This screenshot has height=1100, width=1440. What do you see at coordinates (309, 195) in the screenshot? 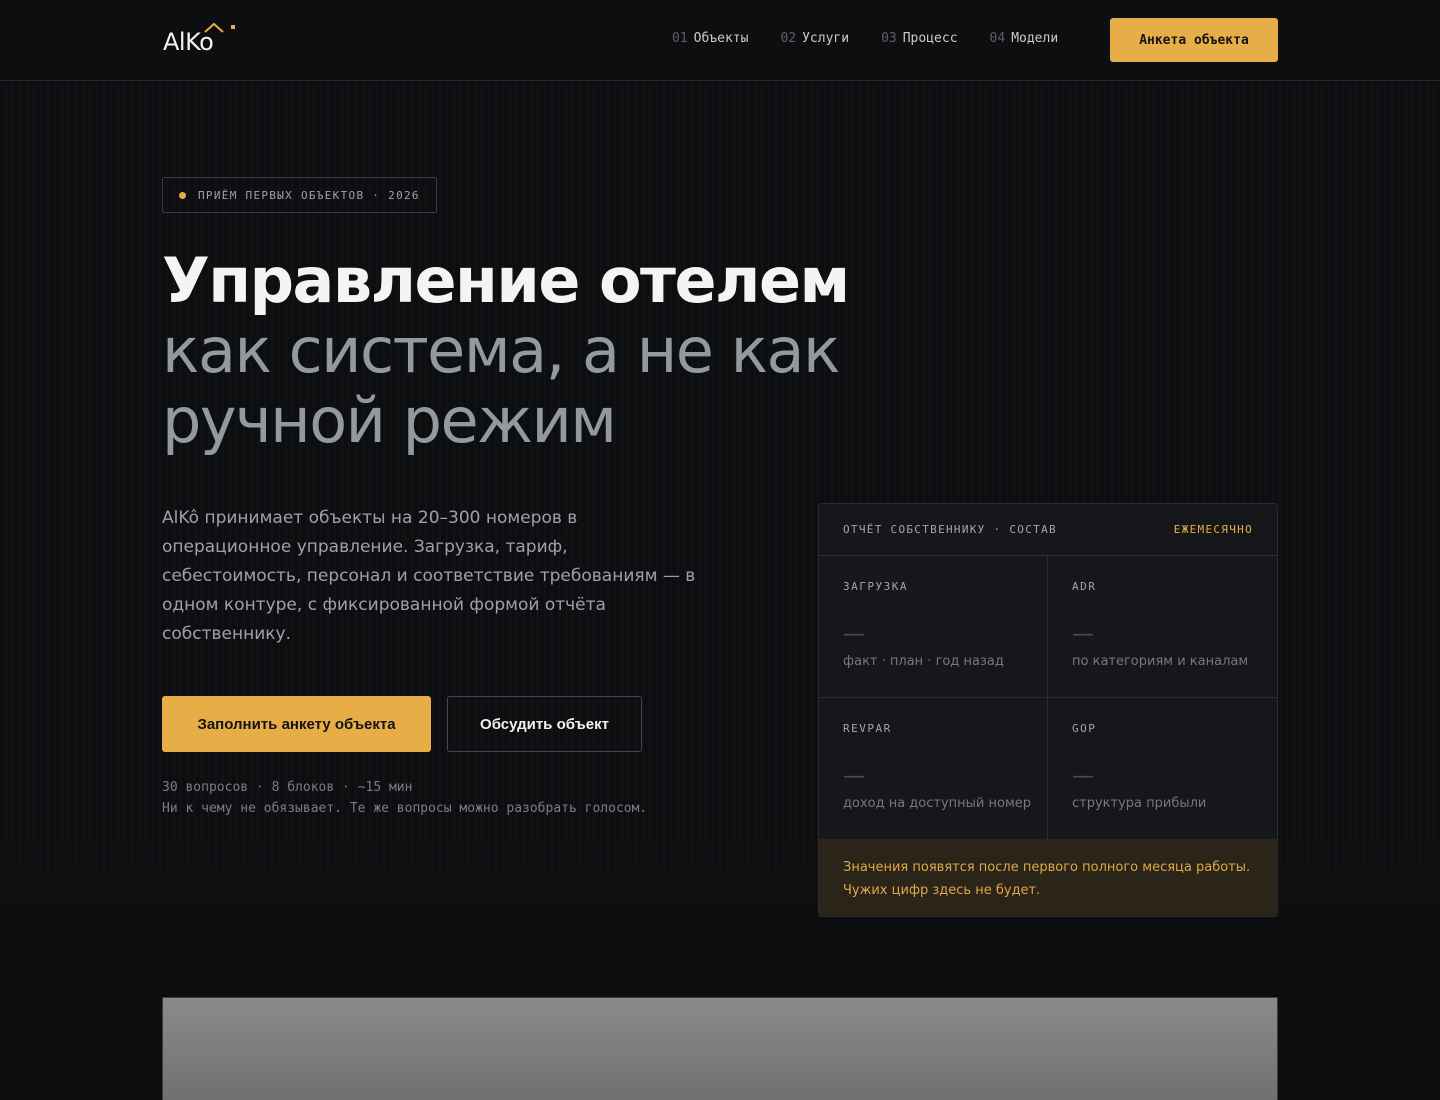
I see `badge-label: ПРИЁМ ПЕРВЫХ ОБЪЕКТОВ · 2026` at bounding box center [309, 195].